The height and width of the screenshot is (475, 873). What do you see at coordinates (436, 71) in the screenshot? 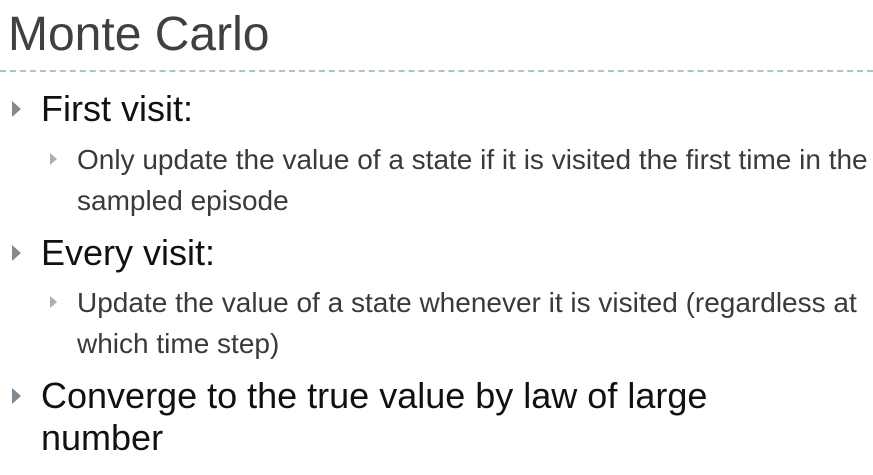
I see `title-divider` at bounding box center [436, 71].